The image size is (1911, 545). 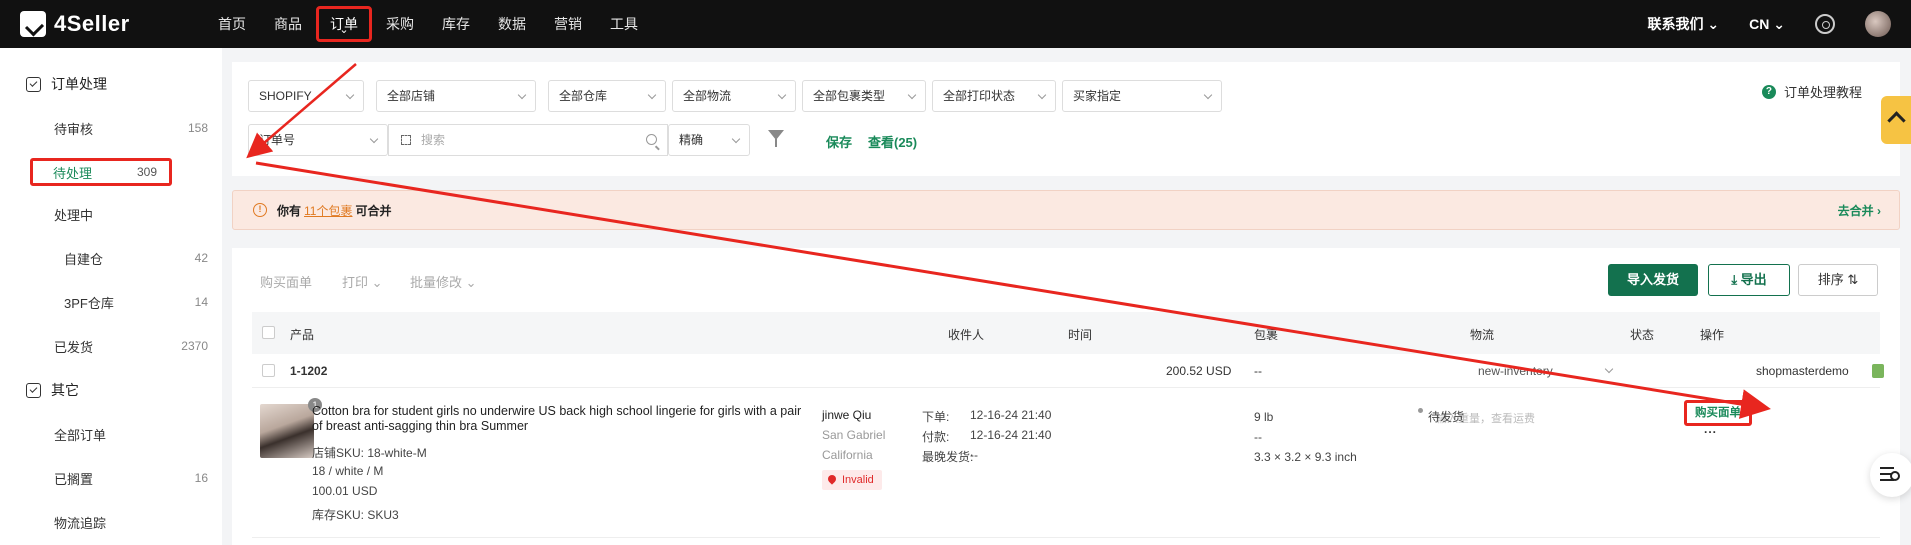 What do you see at coordinates (1767, 24) in the screenshot?
I see `language-menu: CN ⌄` at bounding box center [1767, 24].